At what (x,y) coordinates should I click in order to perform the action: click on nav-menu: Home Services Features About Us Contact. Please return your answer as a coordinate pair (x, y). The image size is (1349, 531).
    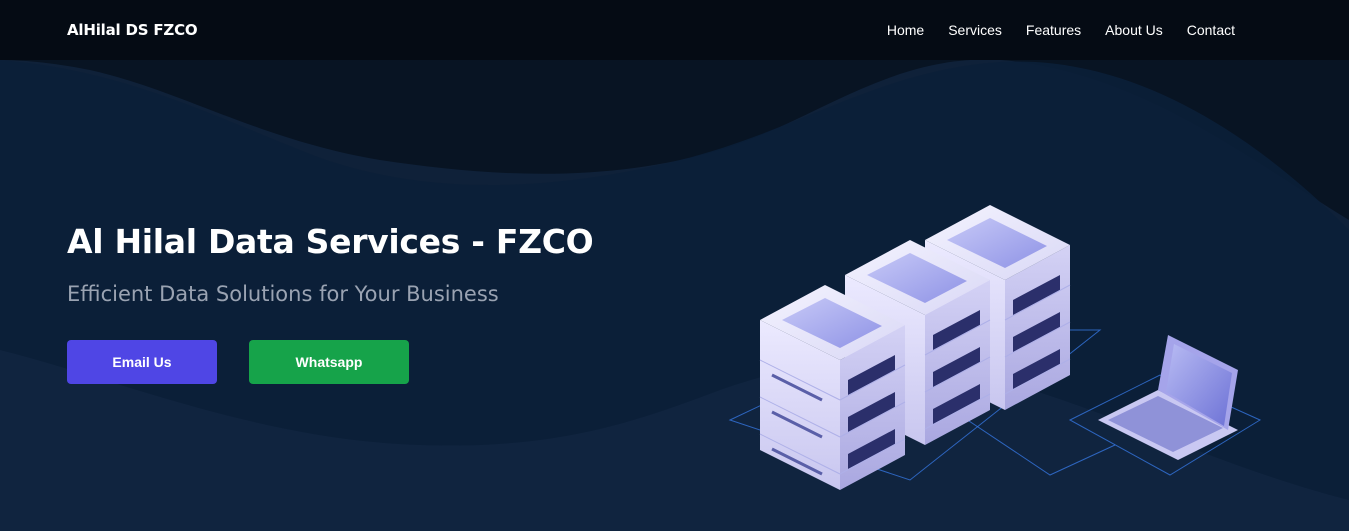
    Looking at the image, I should click on (1061, 30).